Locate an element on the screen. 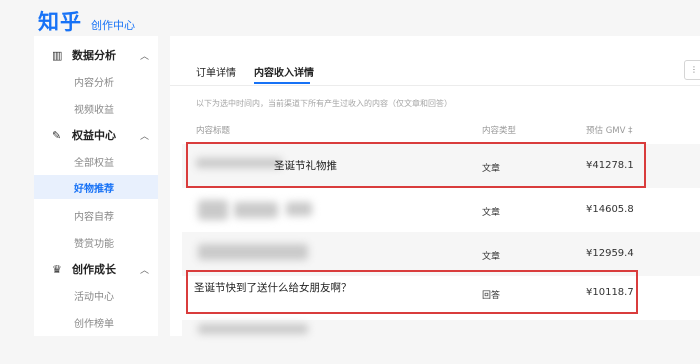 The image size is (700, 364). tab-bar: 订单详情 内容收入详情 ⋮ is located at coordinates (435, 61).